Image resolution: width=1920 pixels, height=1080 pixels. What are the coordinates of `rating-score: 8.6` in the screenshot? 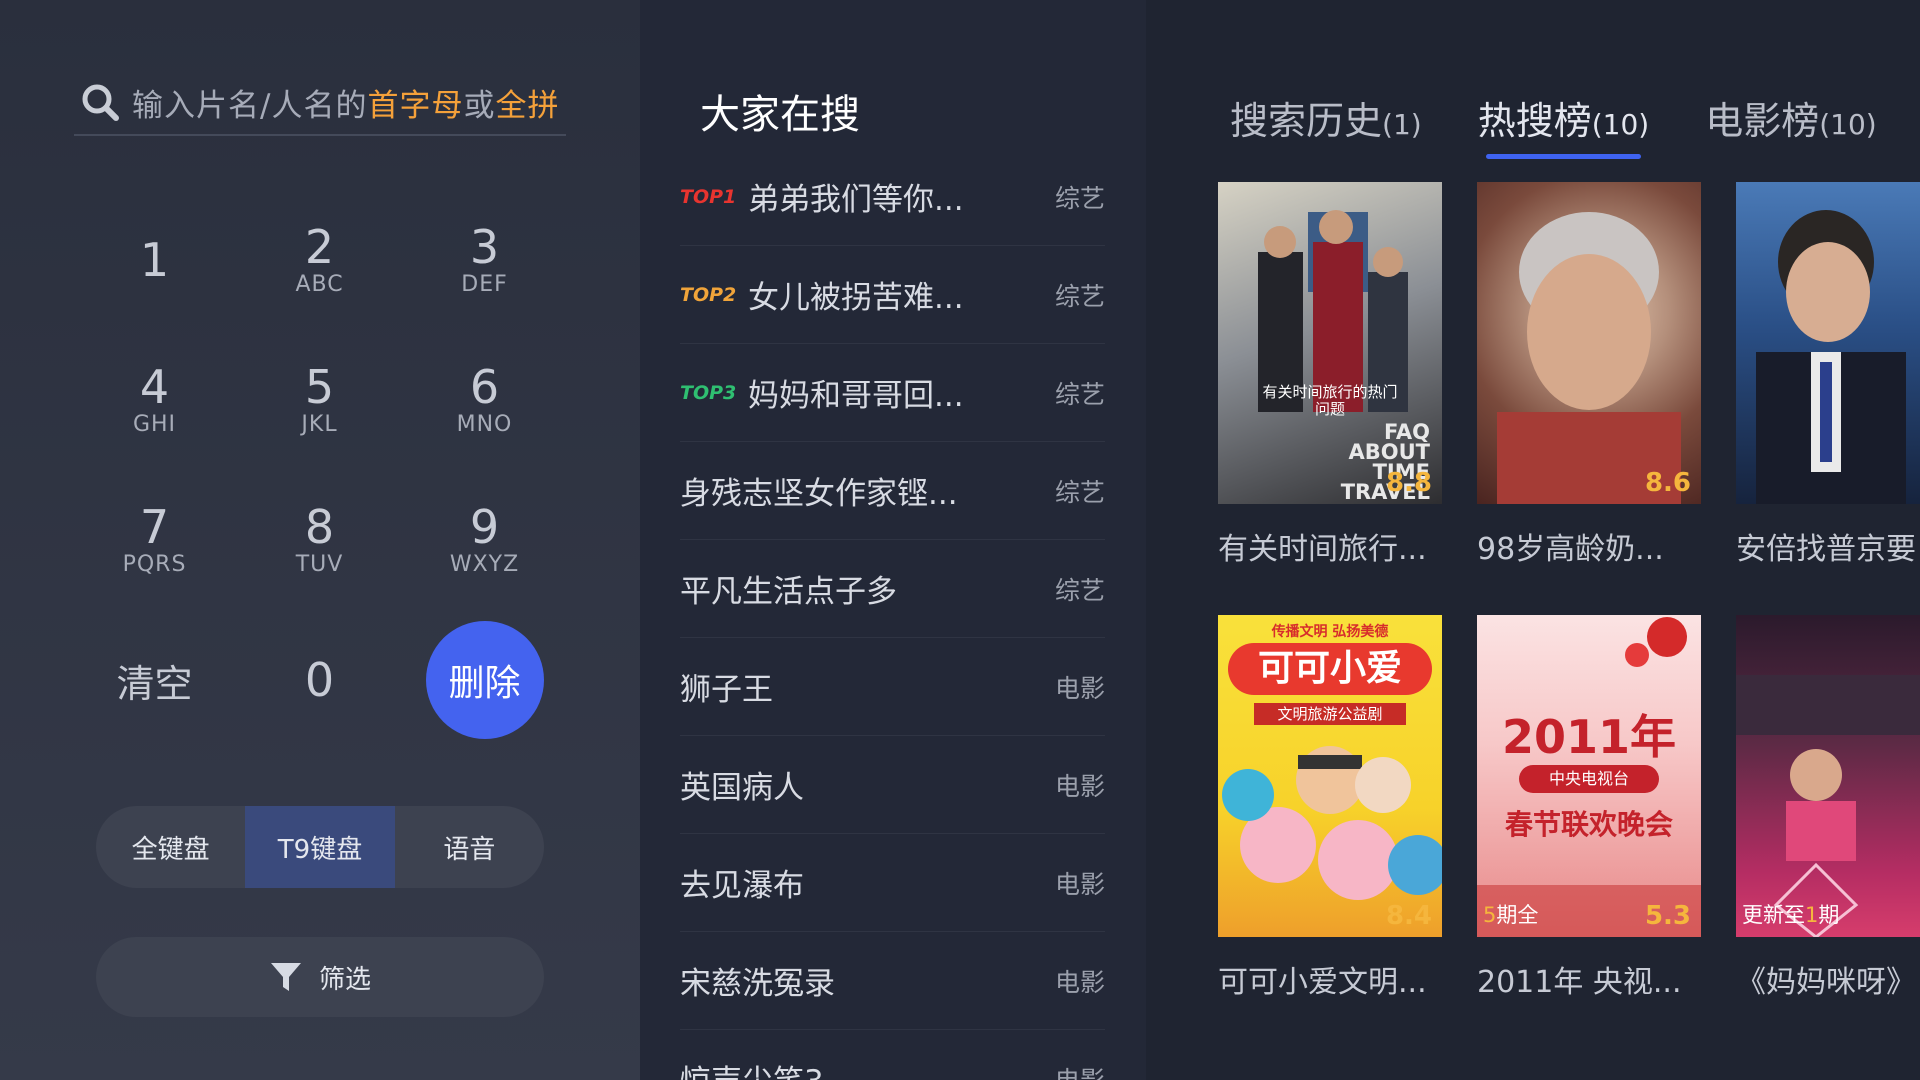 It's located at (1667, 483).